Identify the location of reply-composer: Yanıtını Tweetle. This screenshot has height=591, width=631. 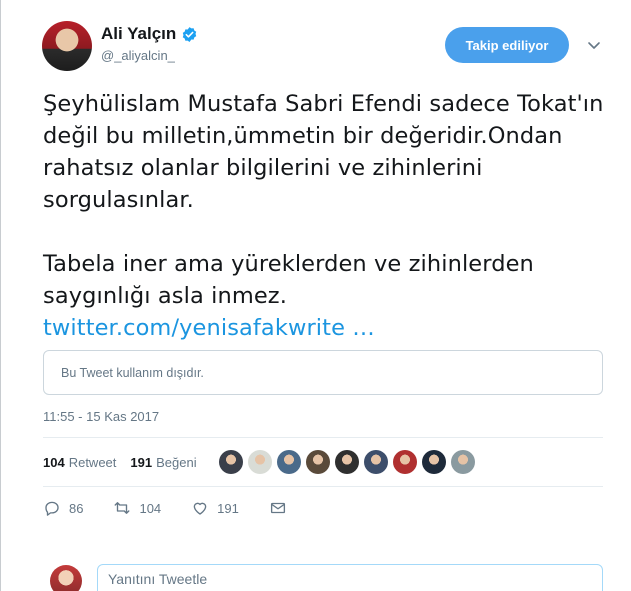
(316, 569).